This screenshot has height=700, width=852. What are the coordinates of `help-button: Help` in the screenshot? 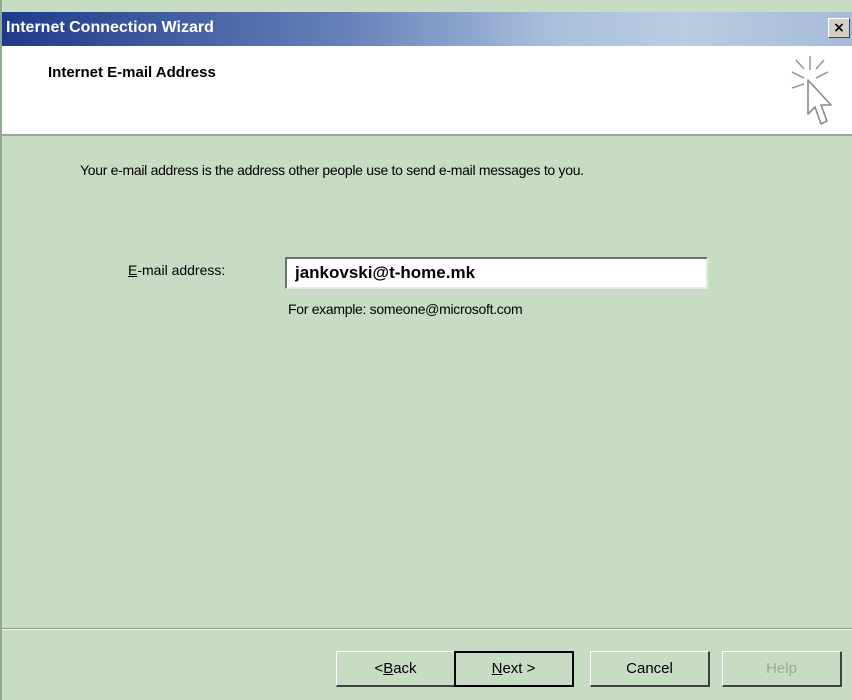 It's located at (782, 669).